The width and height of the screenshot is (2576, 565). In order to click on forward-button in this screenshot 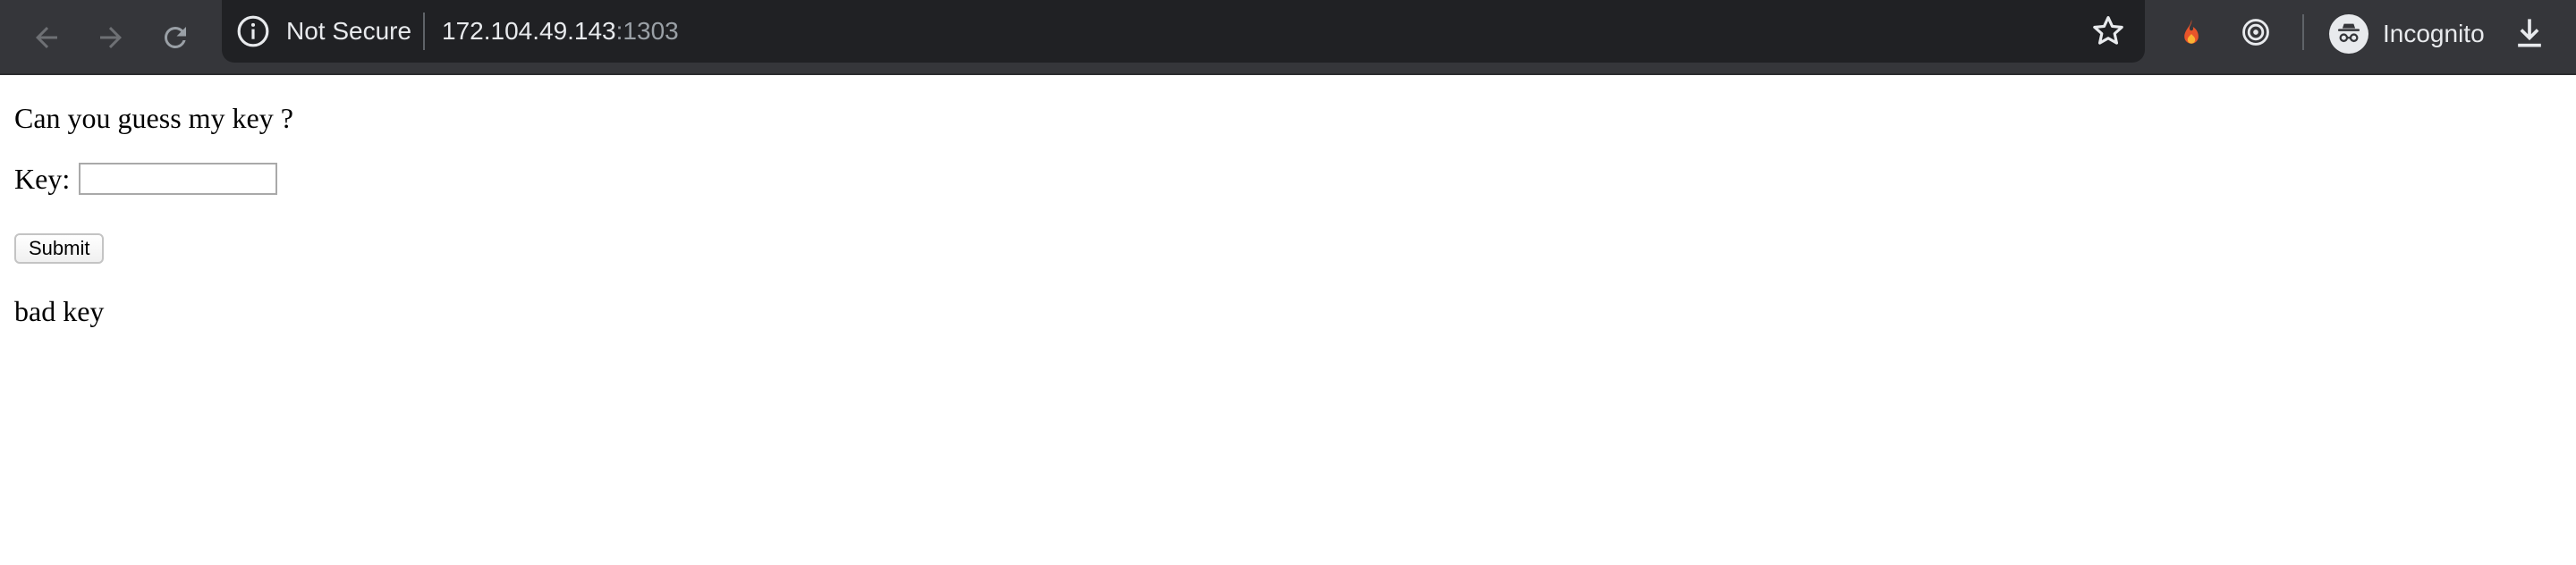, I will do `click(111, 38)`.